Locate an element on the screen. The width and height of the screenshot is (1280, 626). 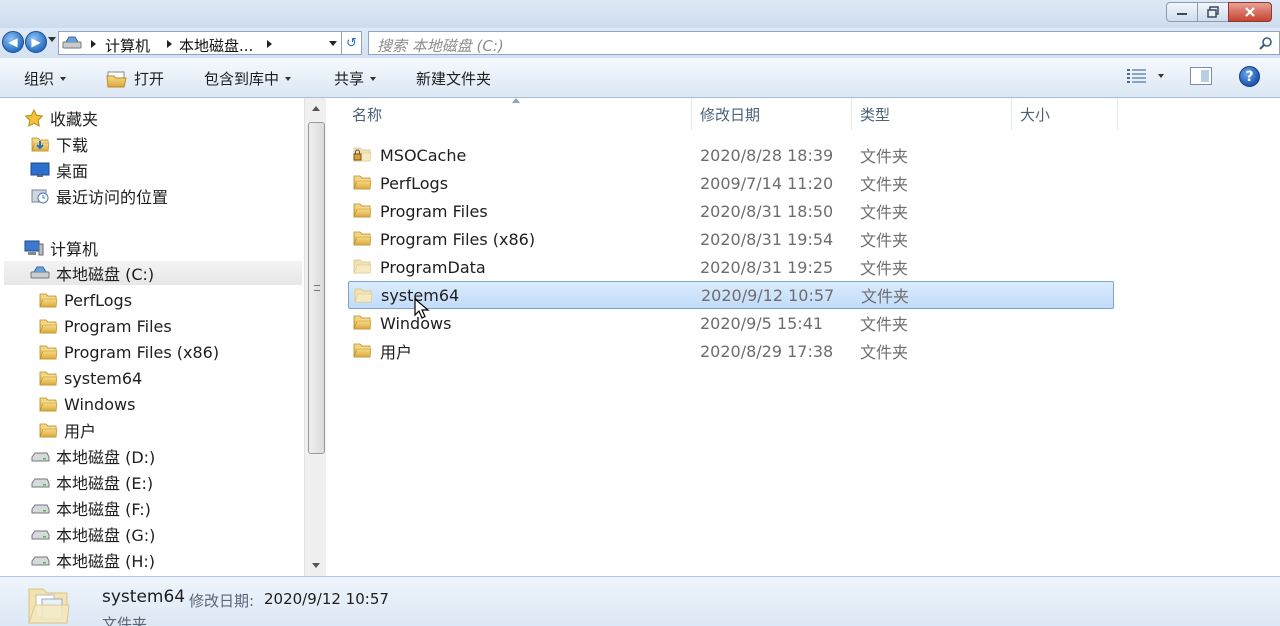
file-date: 2020/8/31 18:50 is located at coordinates (767, 211).